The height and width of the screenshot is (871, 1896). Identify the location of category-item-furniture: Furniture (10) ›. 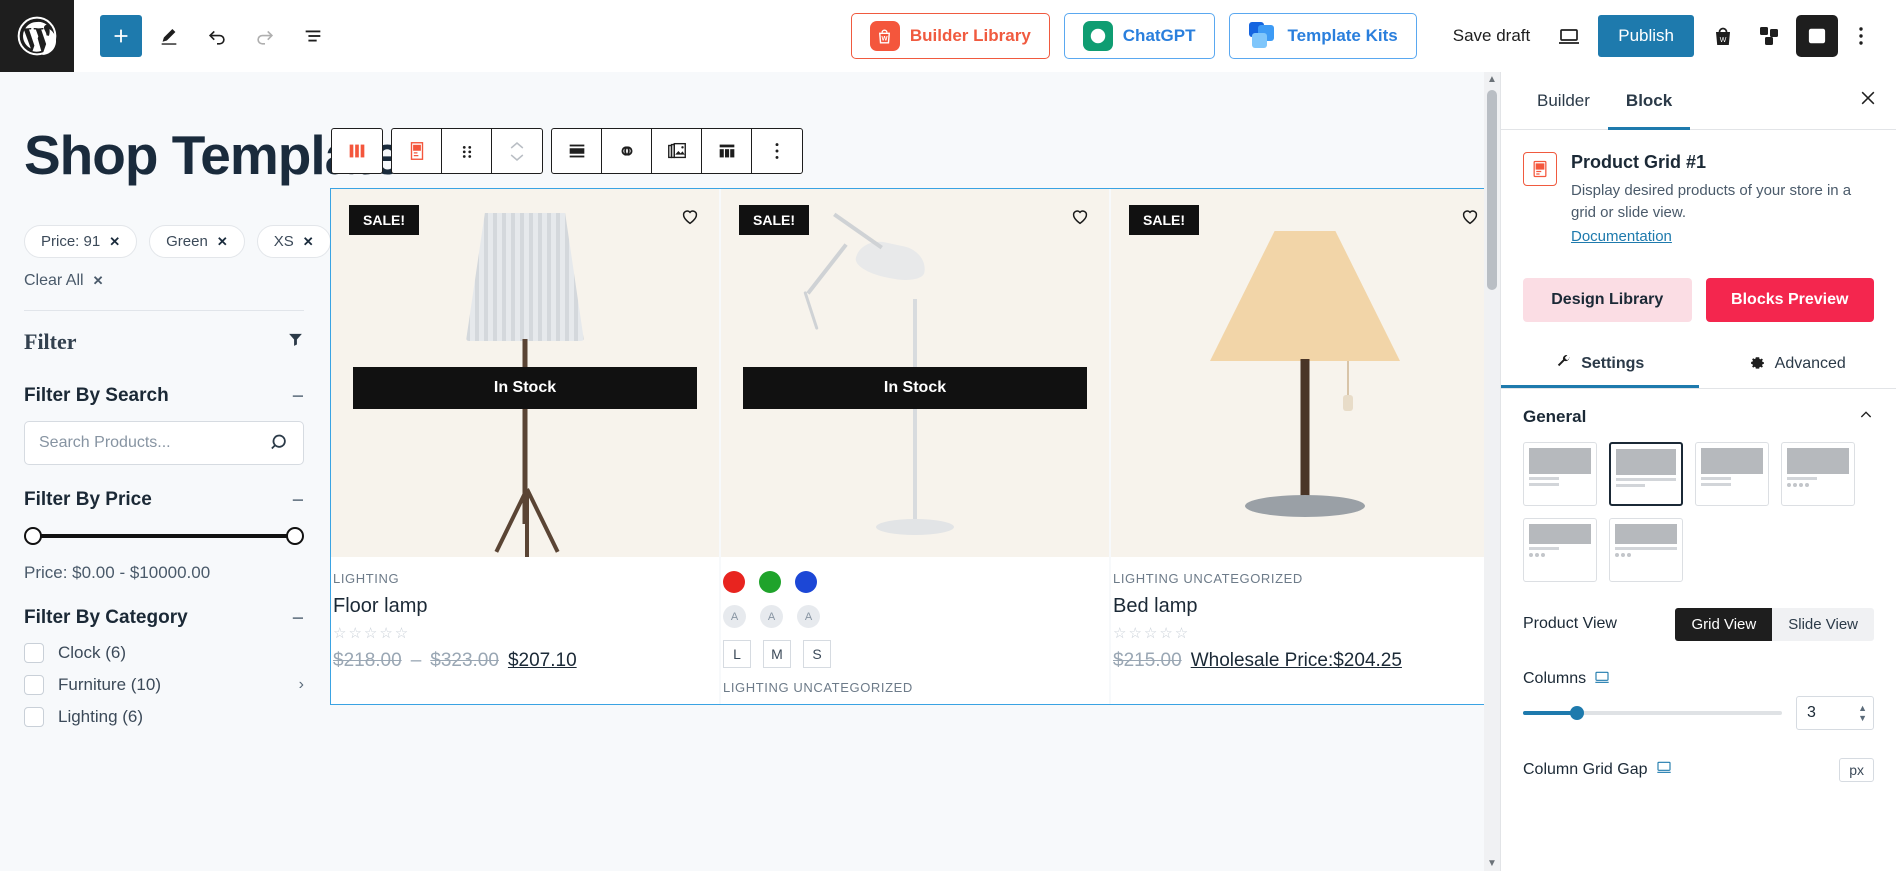
(164, 685).